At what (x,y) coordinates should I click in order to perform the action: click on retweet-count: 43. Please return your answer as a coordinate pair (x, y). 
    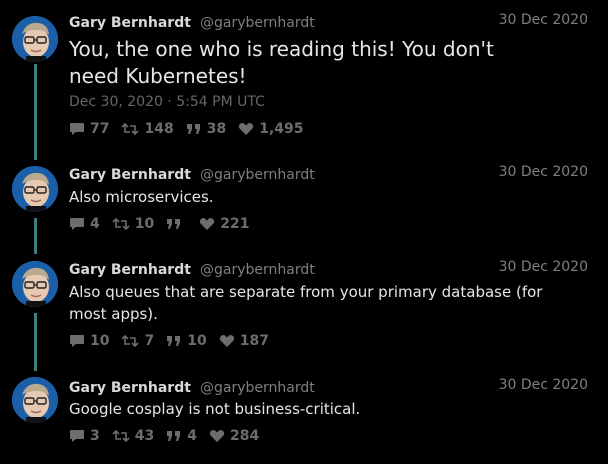
    Looking at the image, I should click on (144, 436).